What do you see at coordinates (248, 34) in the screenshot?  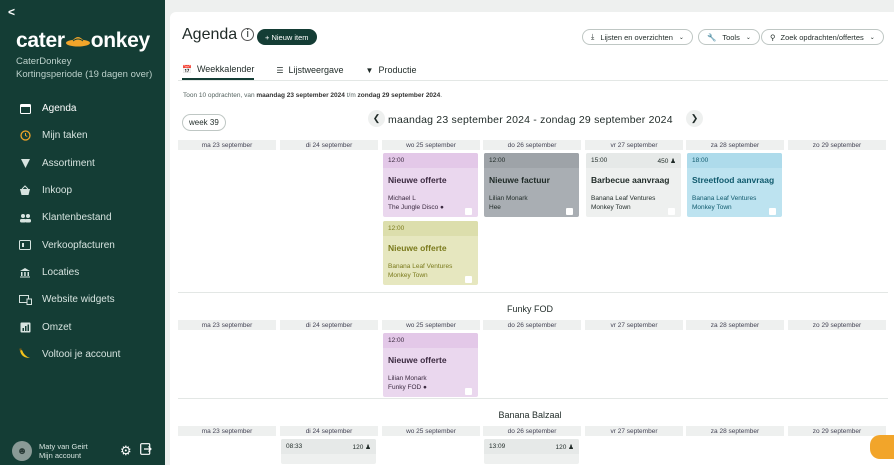 I see `info-icon: i` at bounding box center [248, 34].